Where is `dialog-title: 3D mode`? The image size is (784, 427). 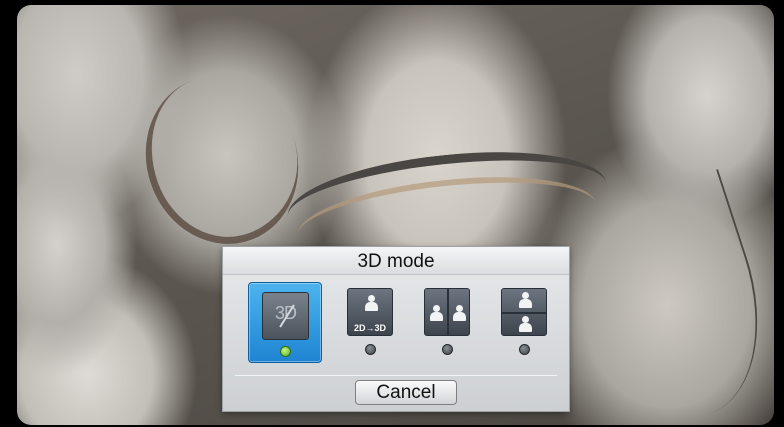
dialog-title: 3D mode is located at coordinates (396, 261).